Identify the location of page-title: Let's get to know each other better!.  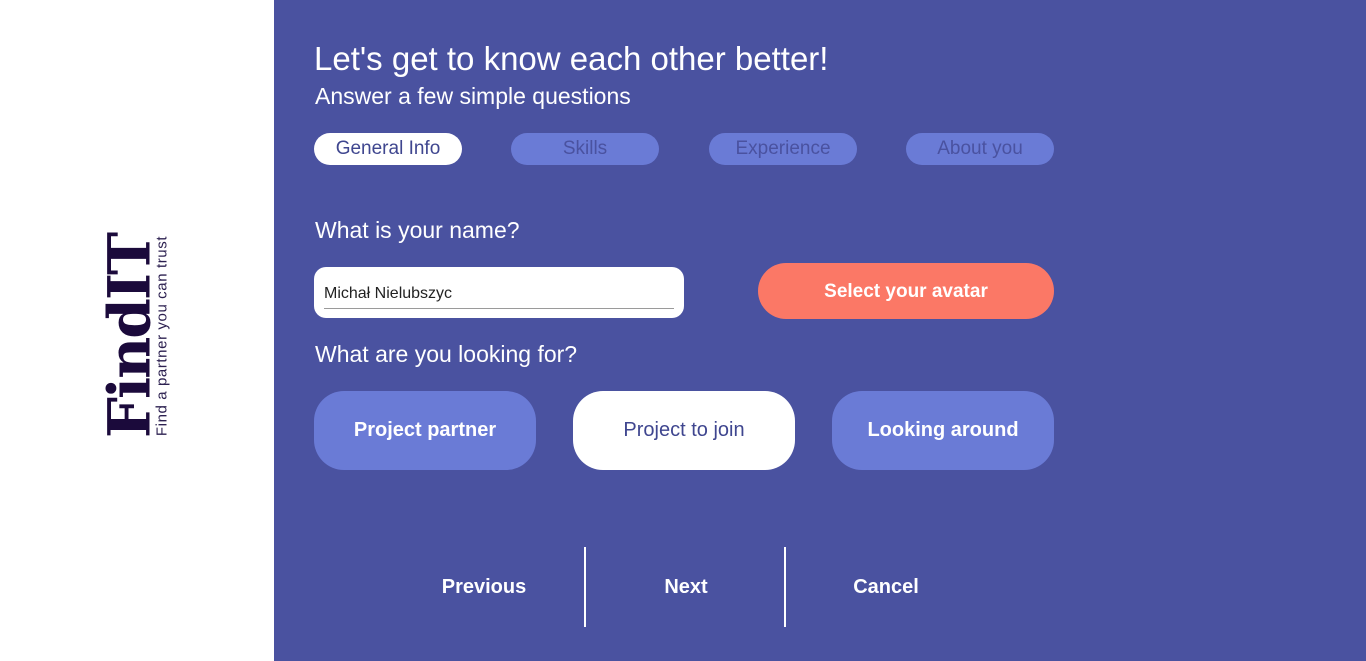
(571, 58).